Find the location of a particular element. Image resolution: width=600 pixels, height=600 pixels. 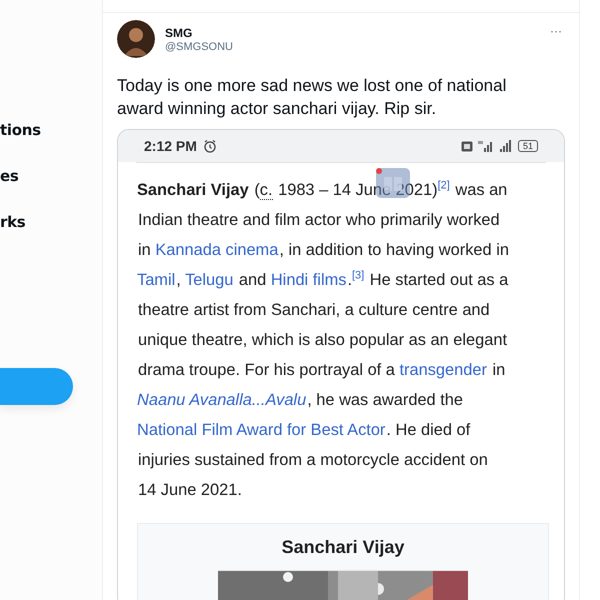

battery-level: 51 is located at coordinates (528, 146).